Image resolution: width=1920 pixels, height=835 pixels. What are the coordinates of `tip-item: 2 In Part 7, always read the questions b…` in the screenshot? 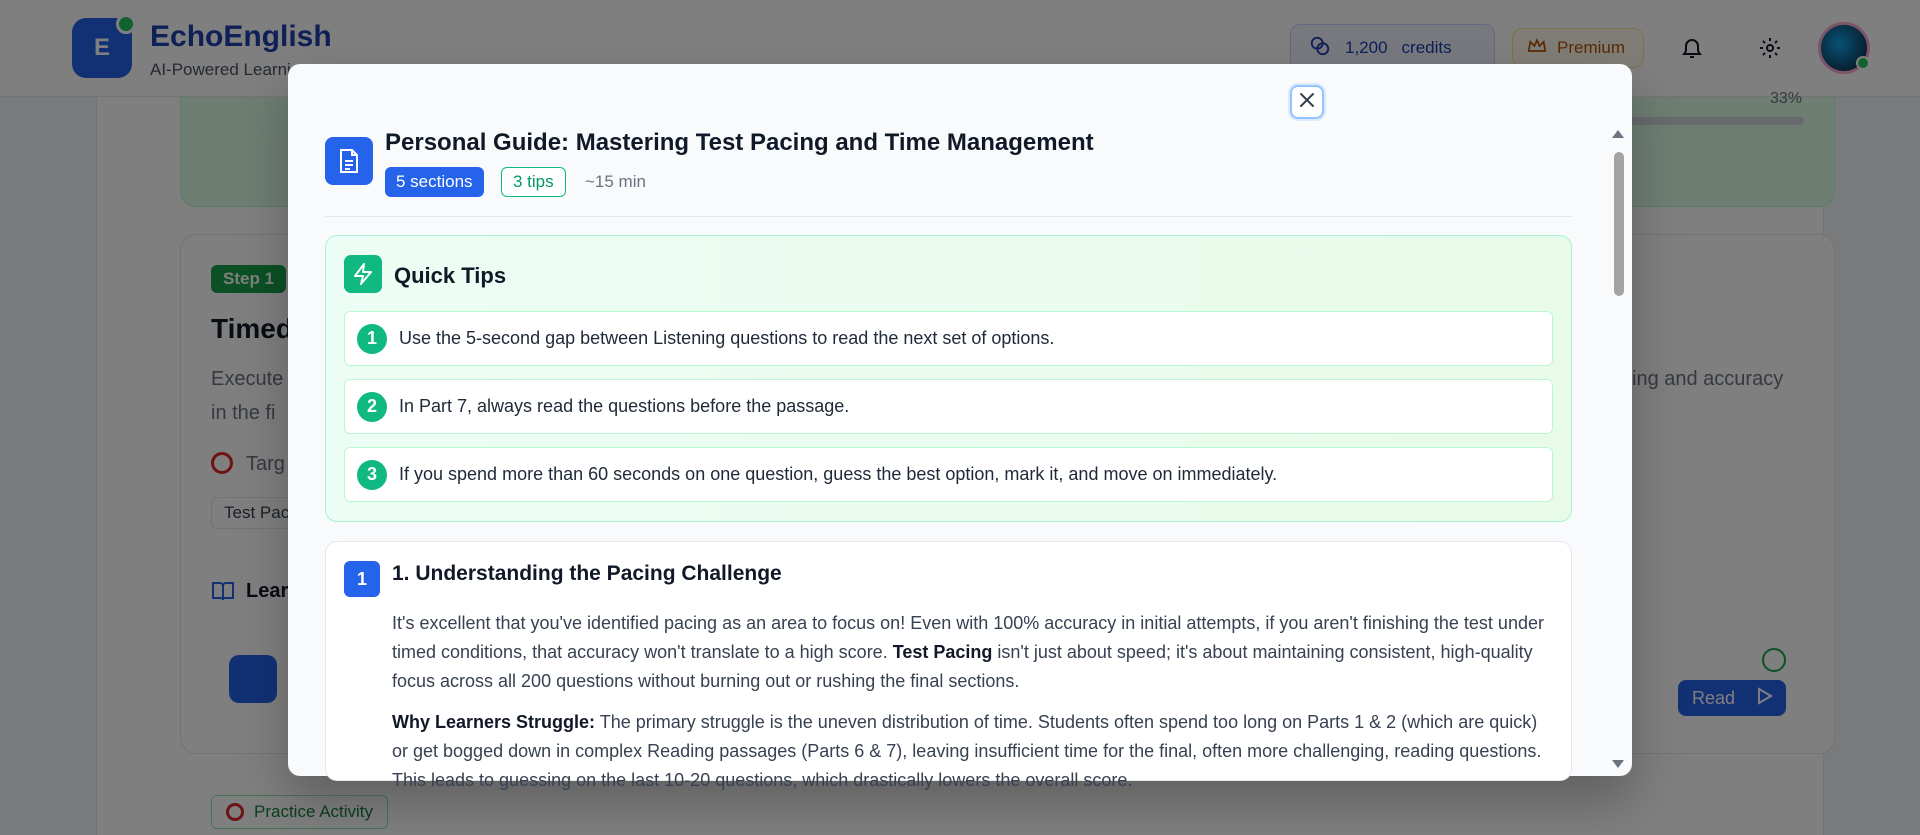 It's located at (948, 406).